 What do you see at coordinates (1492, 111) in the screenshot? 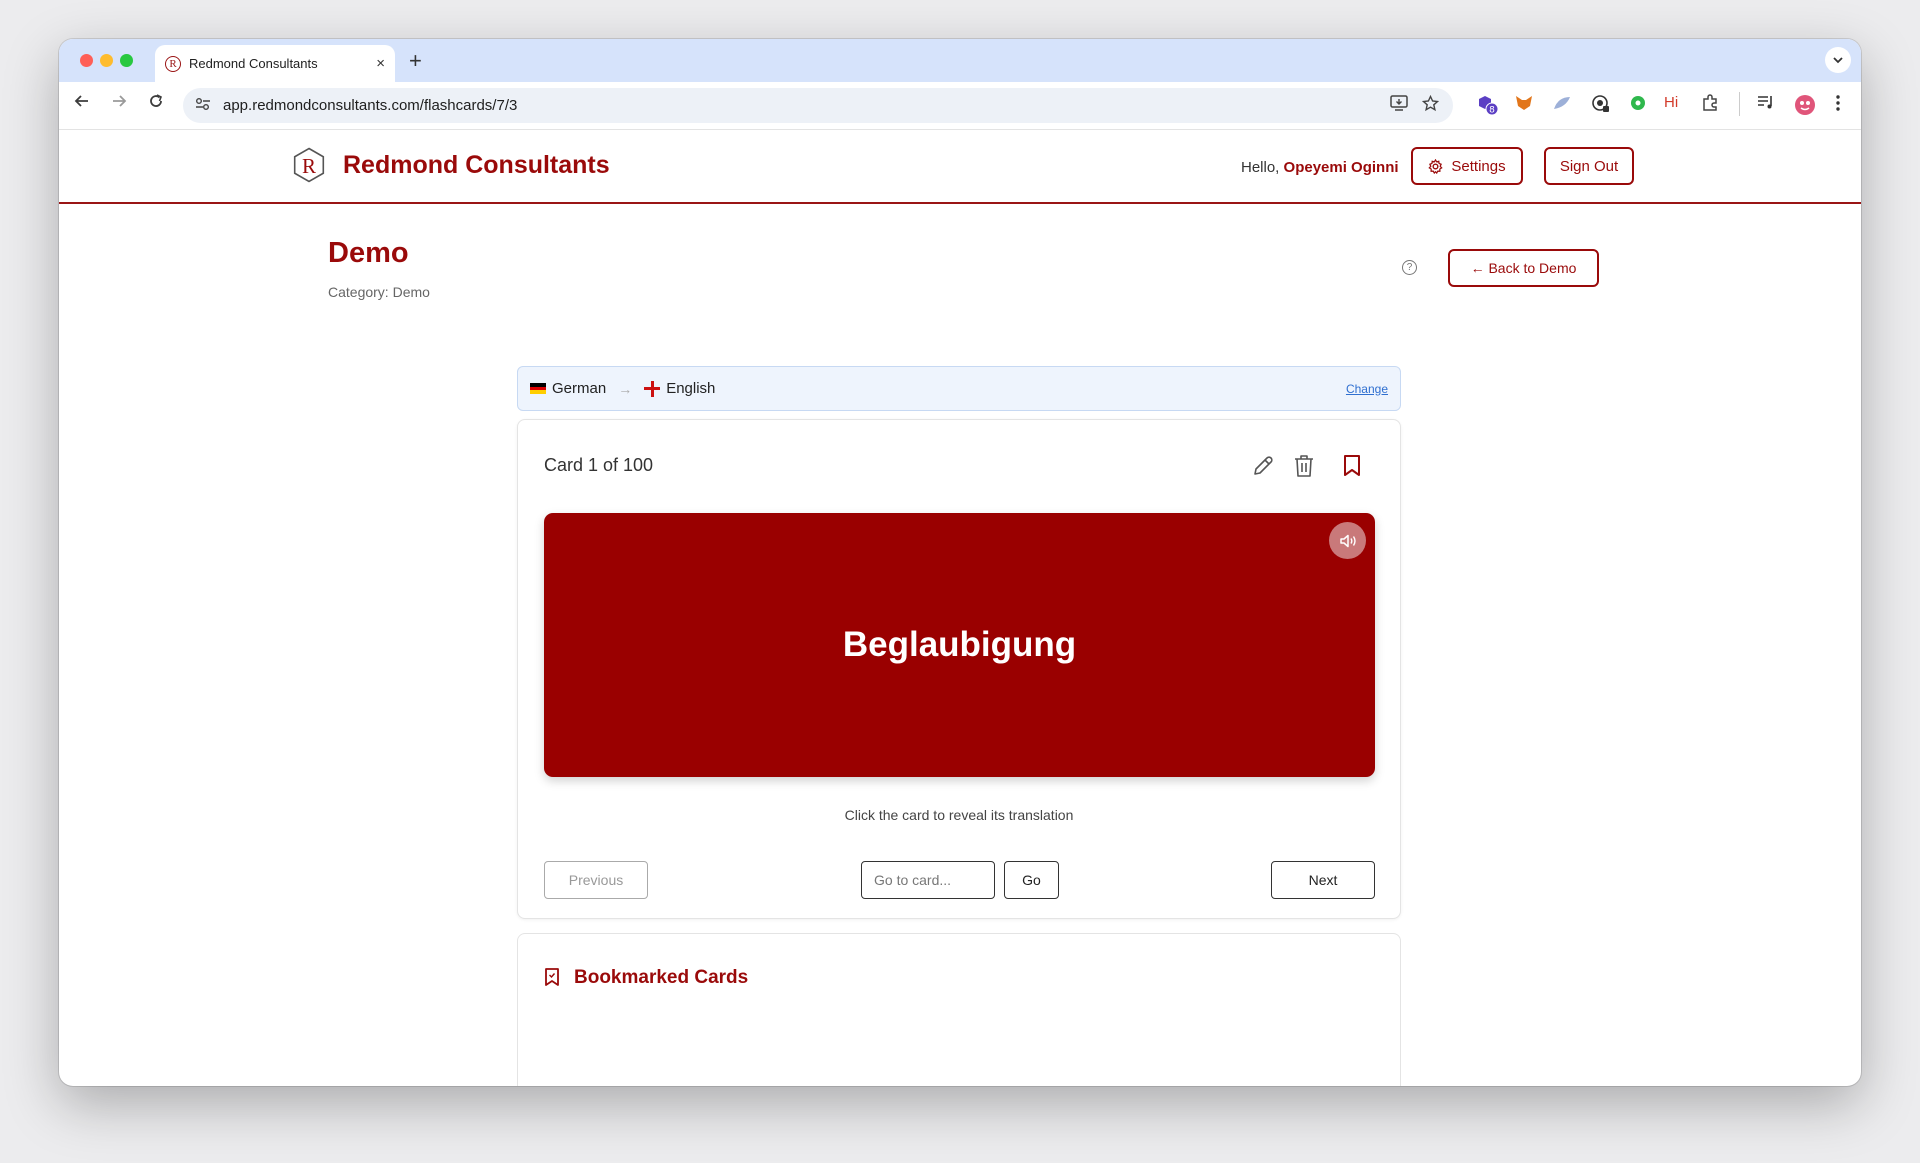
I see `extension-badge-count: 8` at bounding box center [1492, 111].